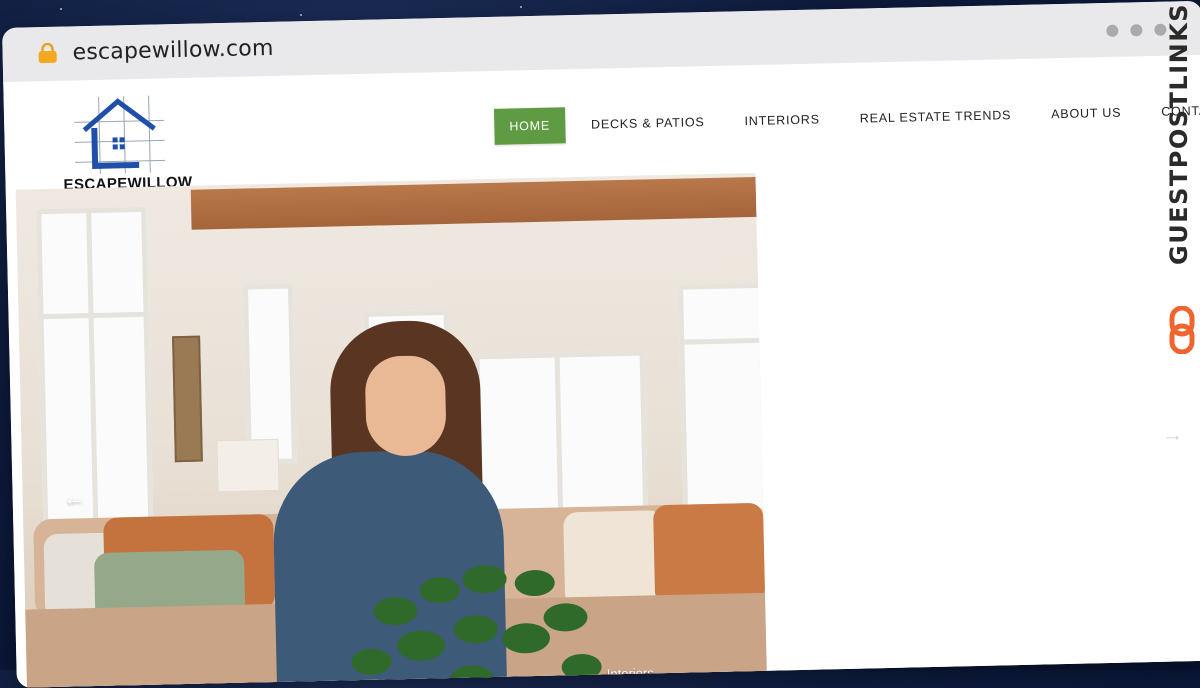 This screenshot has height=688, width=1200. Describe the element at coordinates (648, 123) in the screenshot. I see `nav-decks-patios: DECKS & PATIOS` at that location.